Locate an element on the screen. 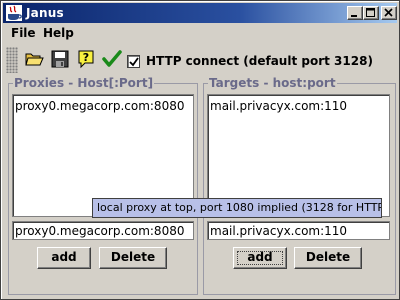 The height and width of the screenshot is (300, 400). maximize-button is located at coordinates (371, 13).